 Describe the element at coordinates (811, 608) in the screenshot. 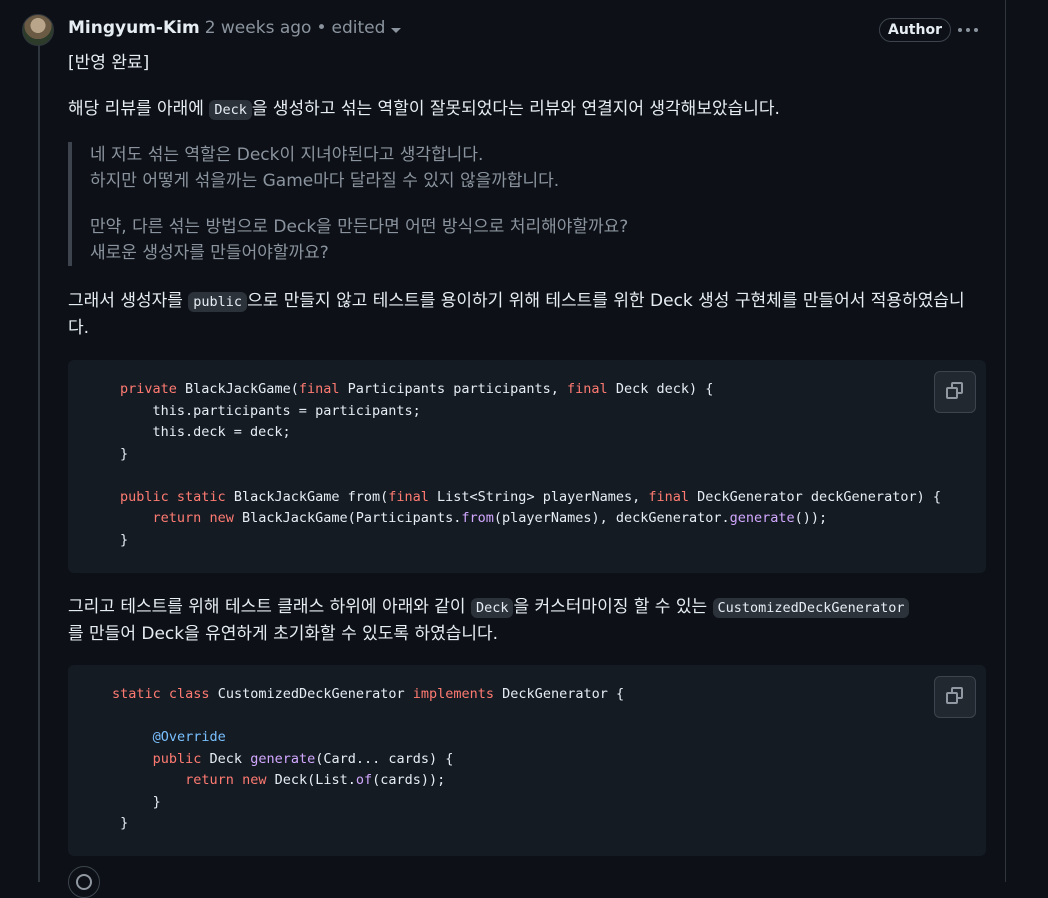

I see `inline-code-generator: CustomizedDeckGenerator` at that location.